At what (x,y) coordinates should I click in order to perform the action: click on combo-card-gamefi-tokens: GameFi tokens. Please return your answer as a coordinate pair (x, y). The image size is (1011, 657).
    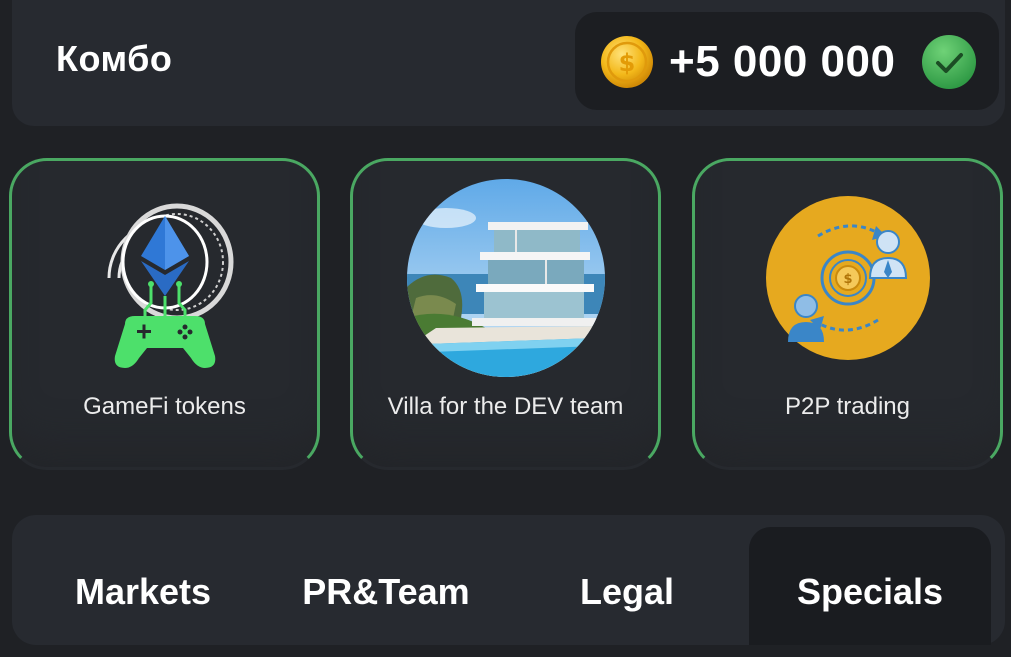
    Looking at the image, I should click on (164, 314).